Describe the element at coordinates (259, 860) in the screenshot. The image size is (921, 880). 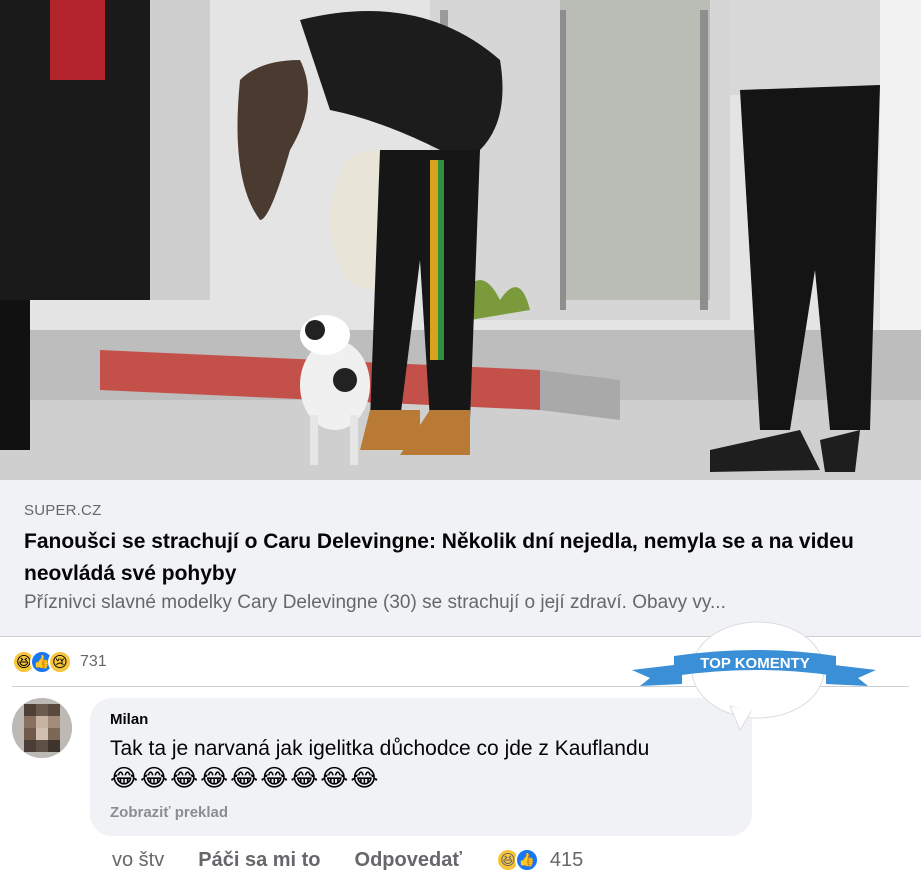
I see `like-button: Páči sa mi to` at that location.